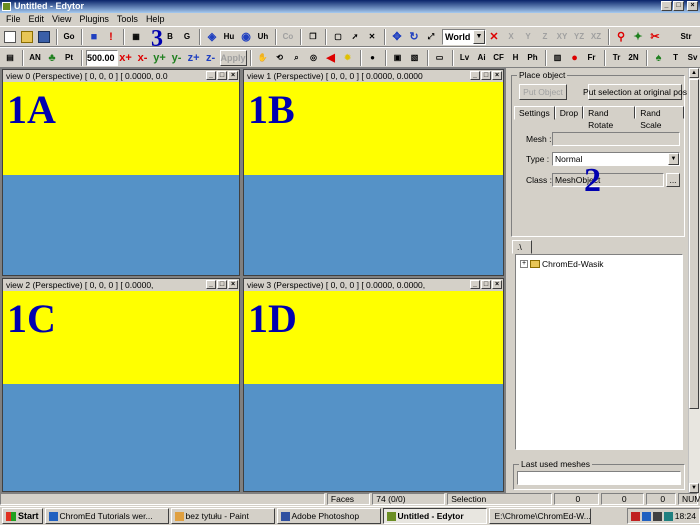 The image size is (700, 525). I want to click on taskbar-item: bez tytułu - Paint, so click(222, 516).